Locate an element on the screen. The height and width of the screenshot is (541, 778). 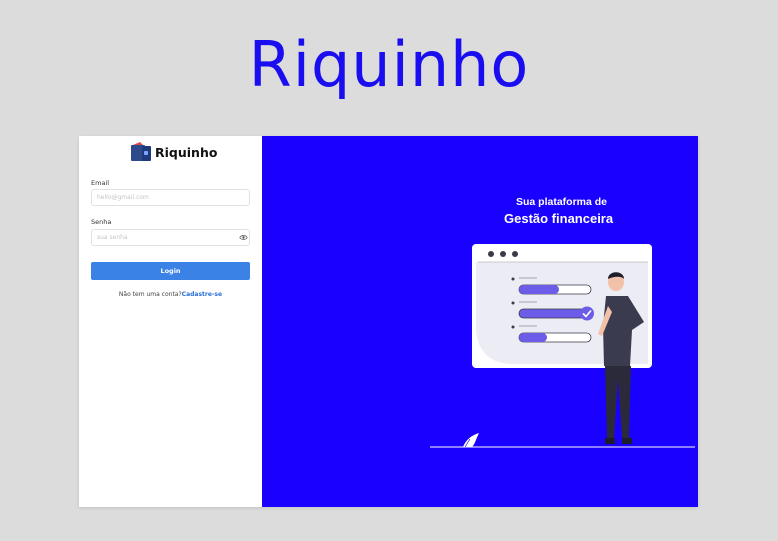
email-field is located at coordinates (170, 197).